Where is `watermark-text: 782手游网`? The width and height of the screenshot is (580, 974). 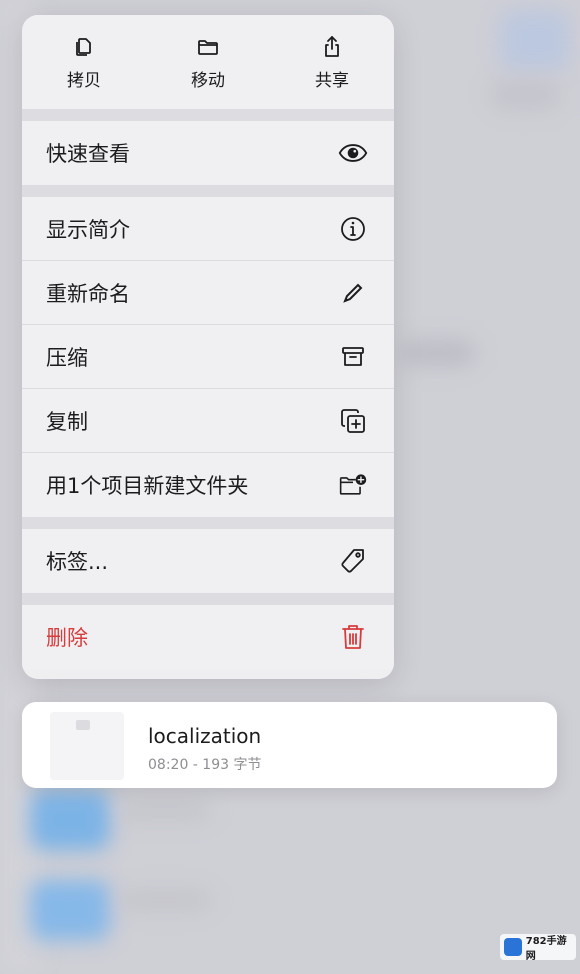
watermark-text: 782手游网 is located at coordinates (546, 949).